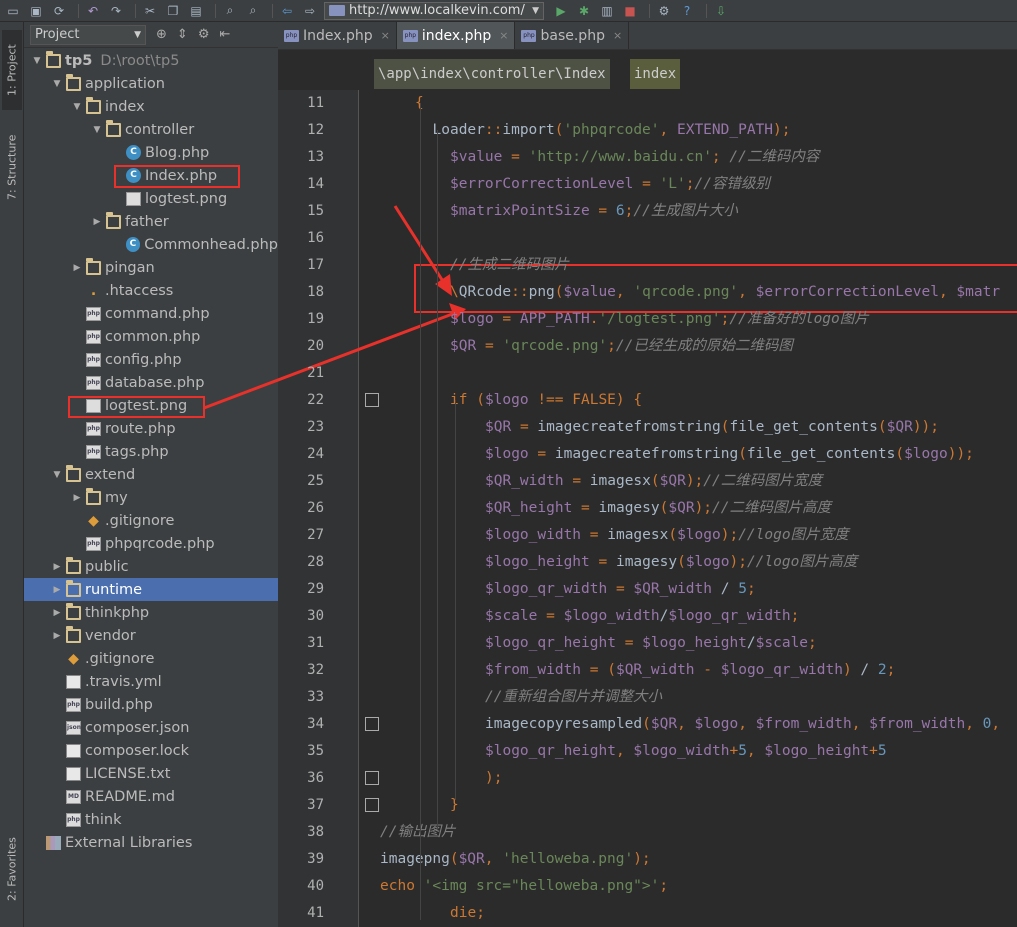  Describe the element at coordinates (151, 773) in the screenshot. I see `tree-item: LICENSE.txt` at that location.